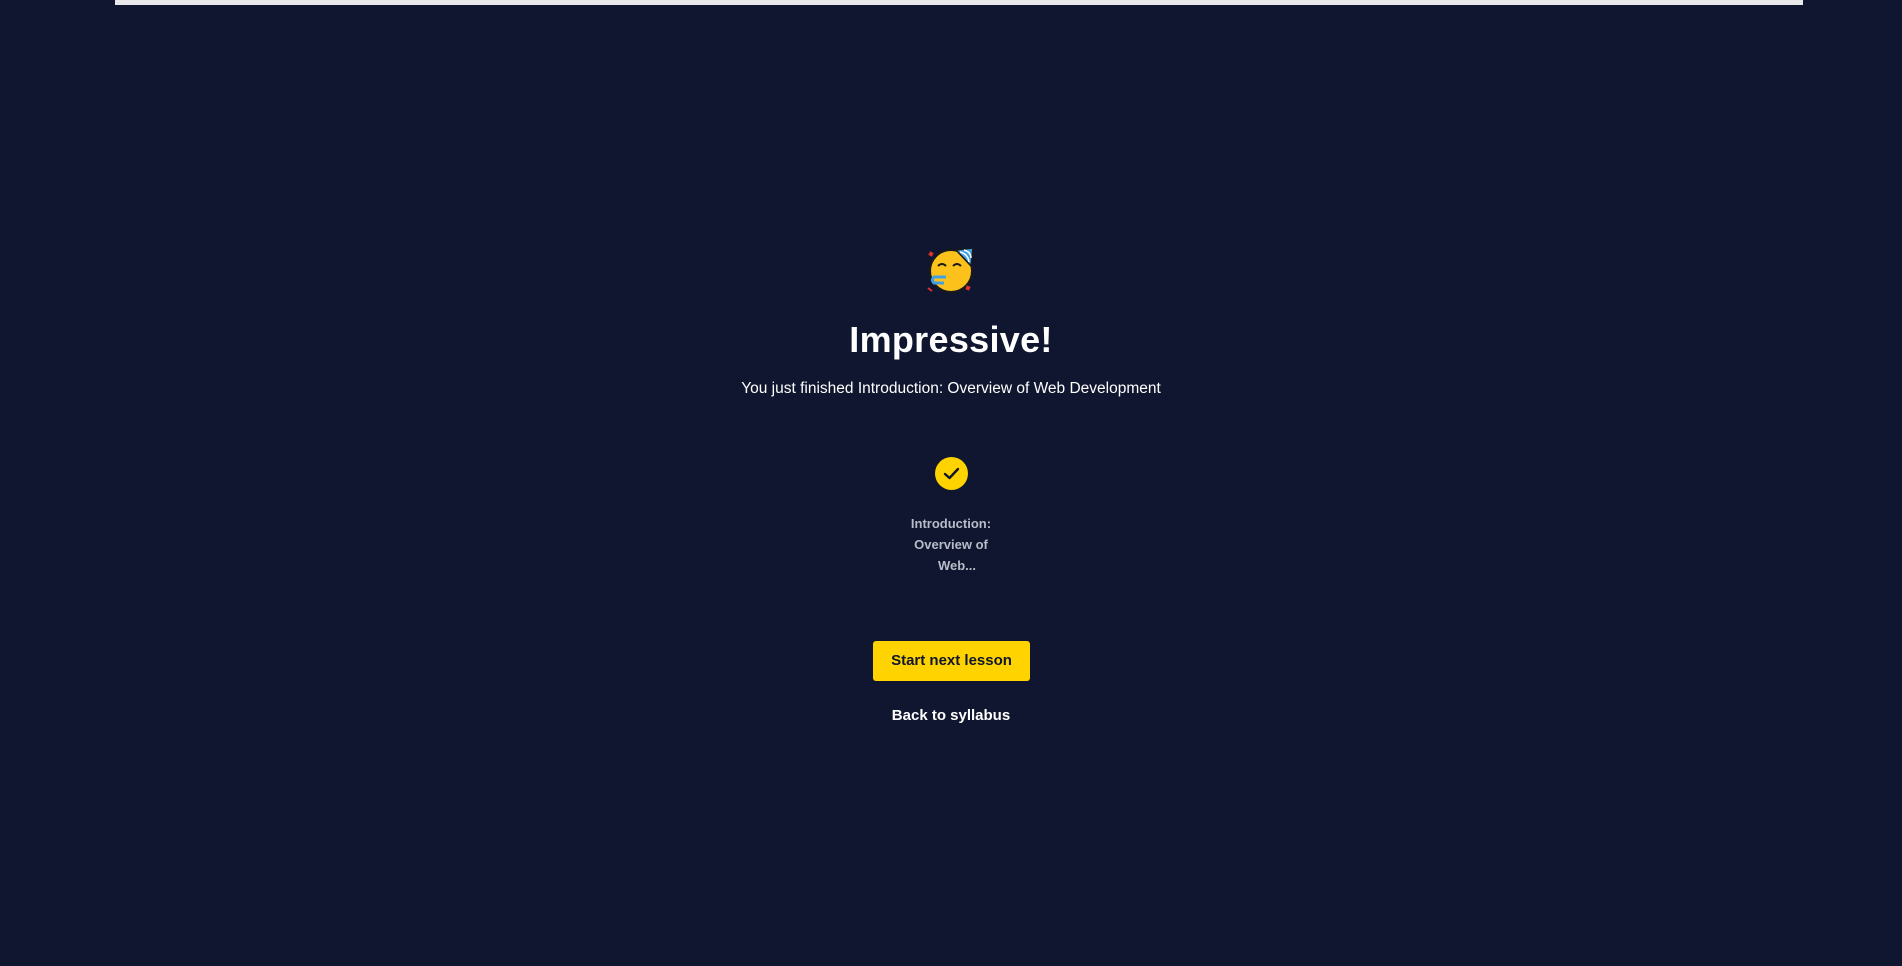 The width and height of the screenshot is (1902, 966). Describe the element at coordinates (951, 661) in the screenshot. I see `start-next-lesson-button: Start next lesson` at that location.